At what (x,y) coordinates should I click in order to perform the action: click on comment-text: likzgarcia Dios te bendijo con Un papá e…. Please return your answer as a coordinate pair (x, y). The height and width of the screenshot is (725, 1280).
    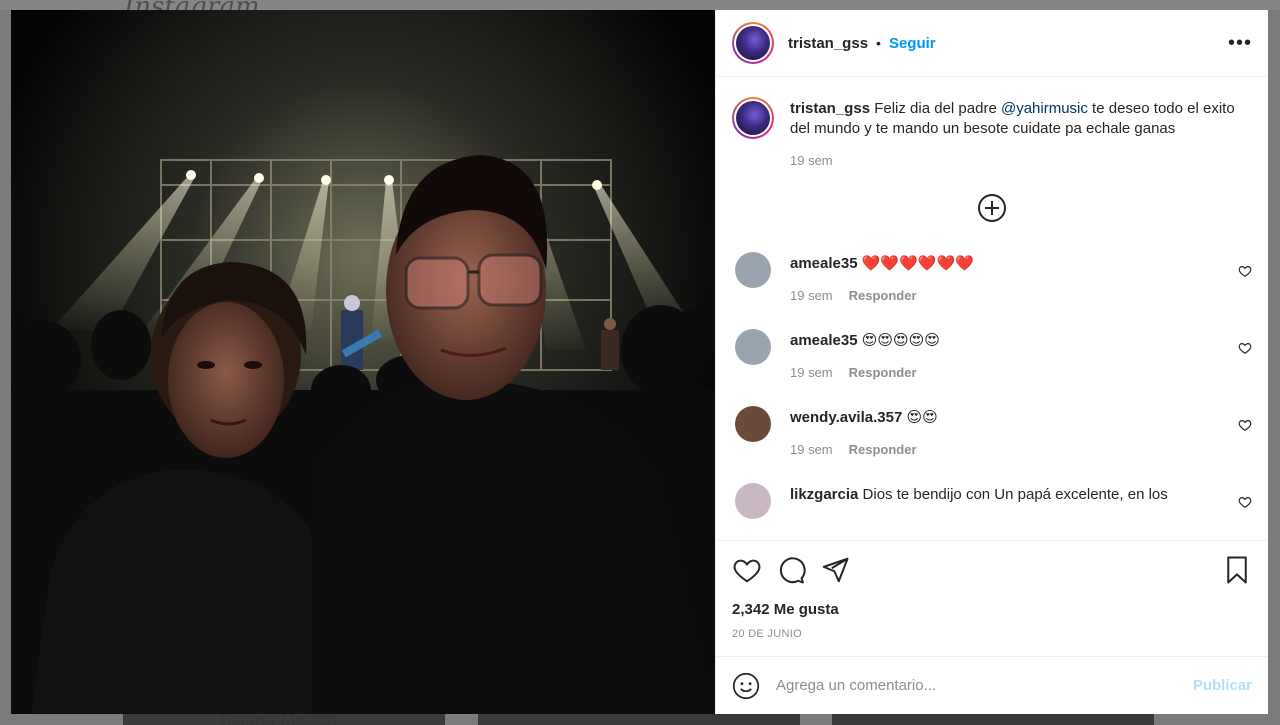
    Looking at the image, I should click on (1000, 494).